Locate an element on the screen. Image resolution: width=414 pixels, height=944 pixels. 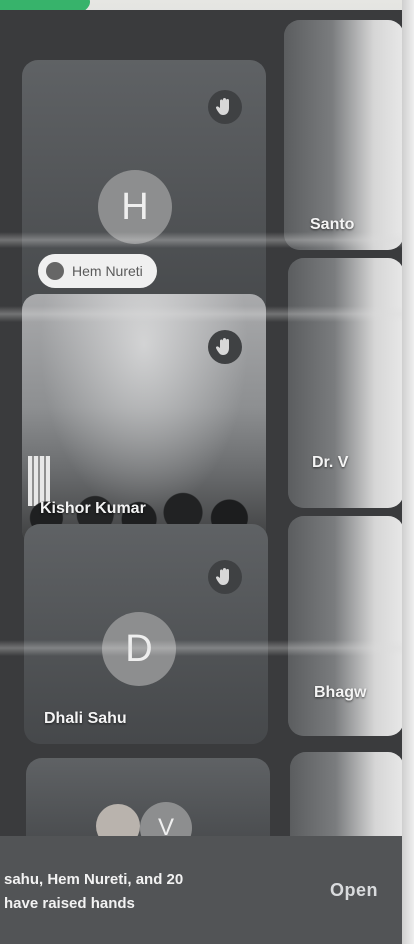
participant-name: Bhagw is located at coordinates (340, 692).